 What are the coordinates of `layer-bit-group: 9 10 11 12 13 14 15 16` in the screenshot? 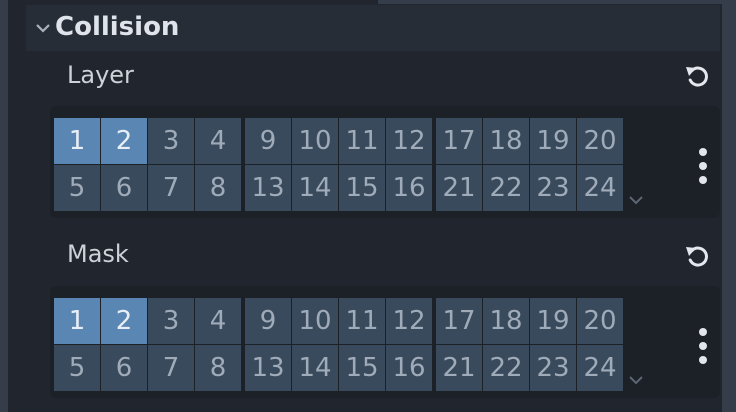 It's located at (339, 165).